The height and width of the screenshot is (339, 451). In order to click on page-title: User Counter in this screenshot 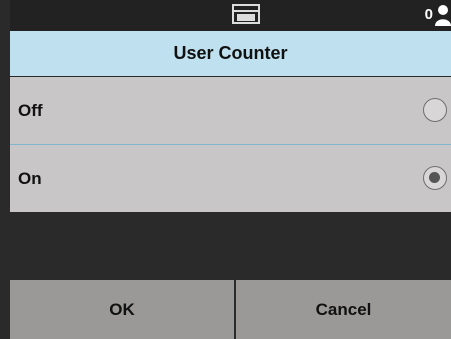, I will do `click(230, 53)`.